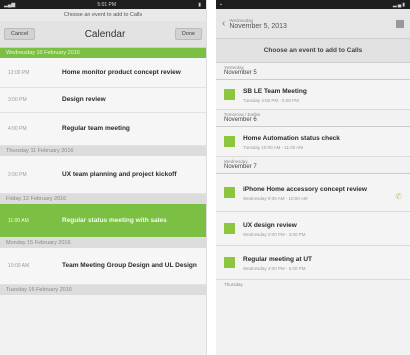 Image resolution: width=410 pixels, height=355 pixels. Describe the element at coordinates (121, 72) in the screenshot. I see `event-name: Home monitor product concept review` at that location.